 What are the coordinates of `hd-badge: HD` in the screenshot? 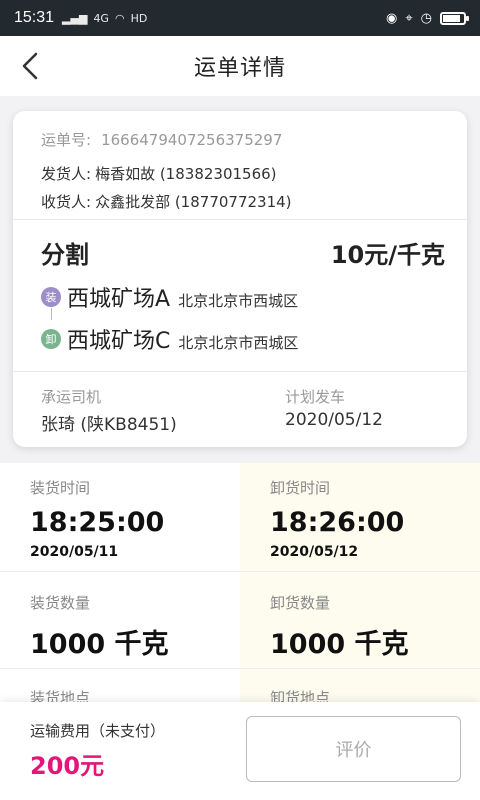 It's located at (139, 18).